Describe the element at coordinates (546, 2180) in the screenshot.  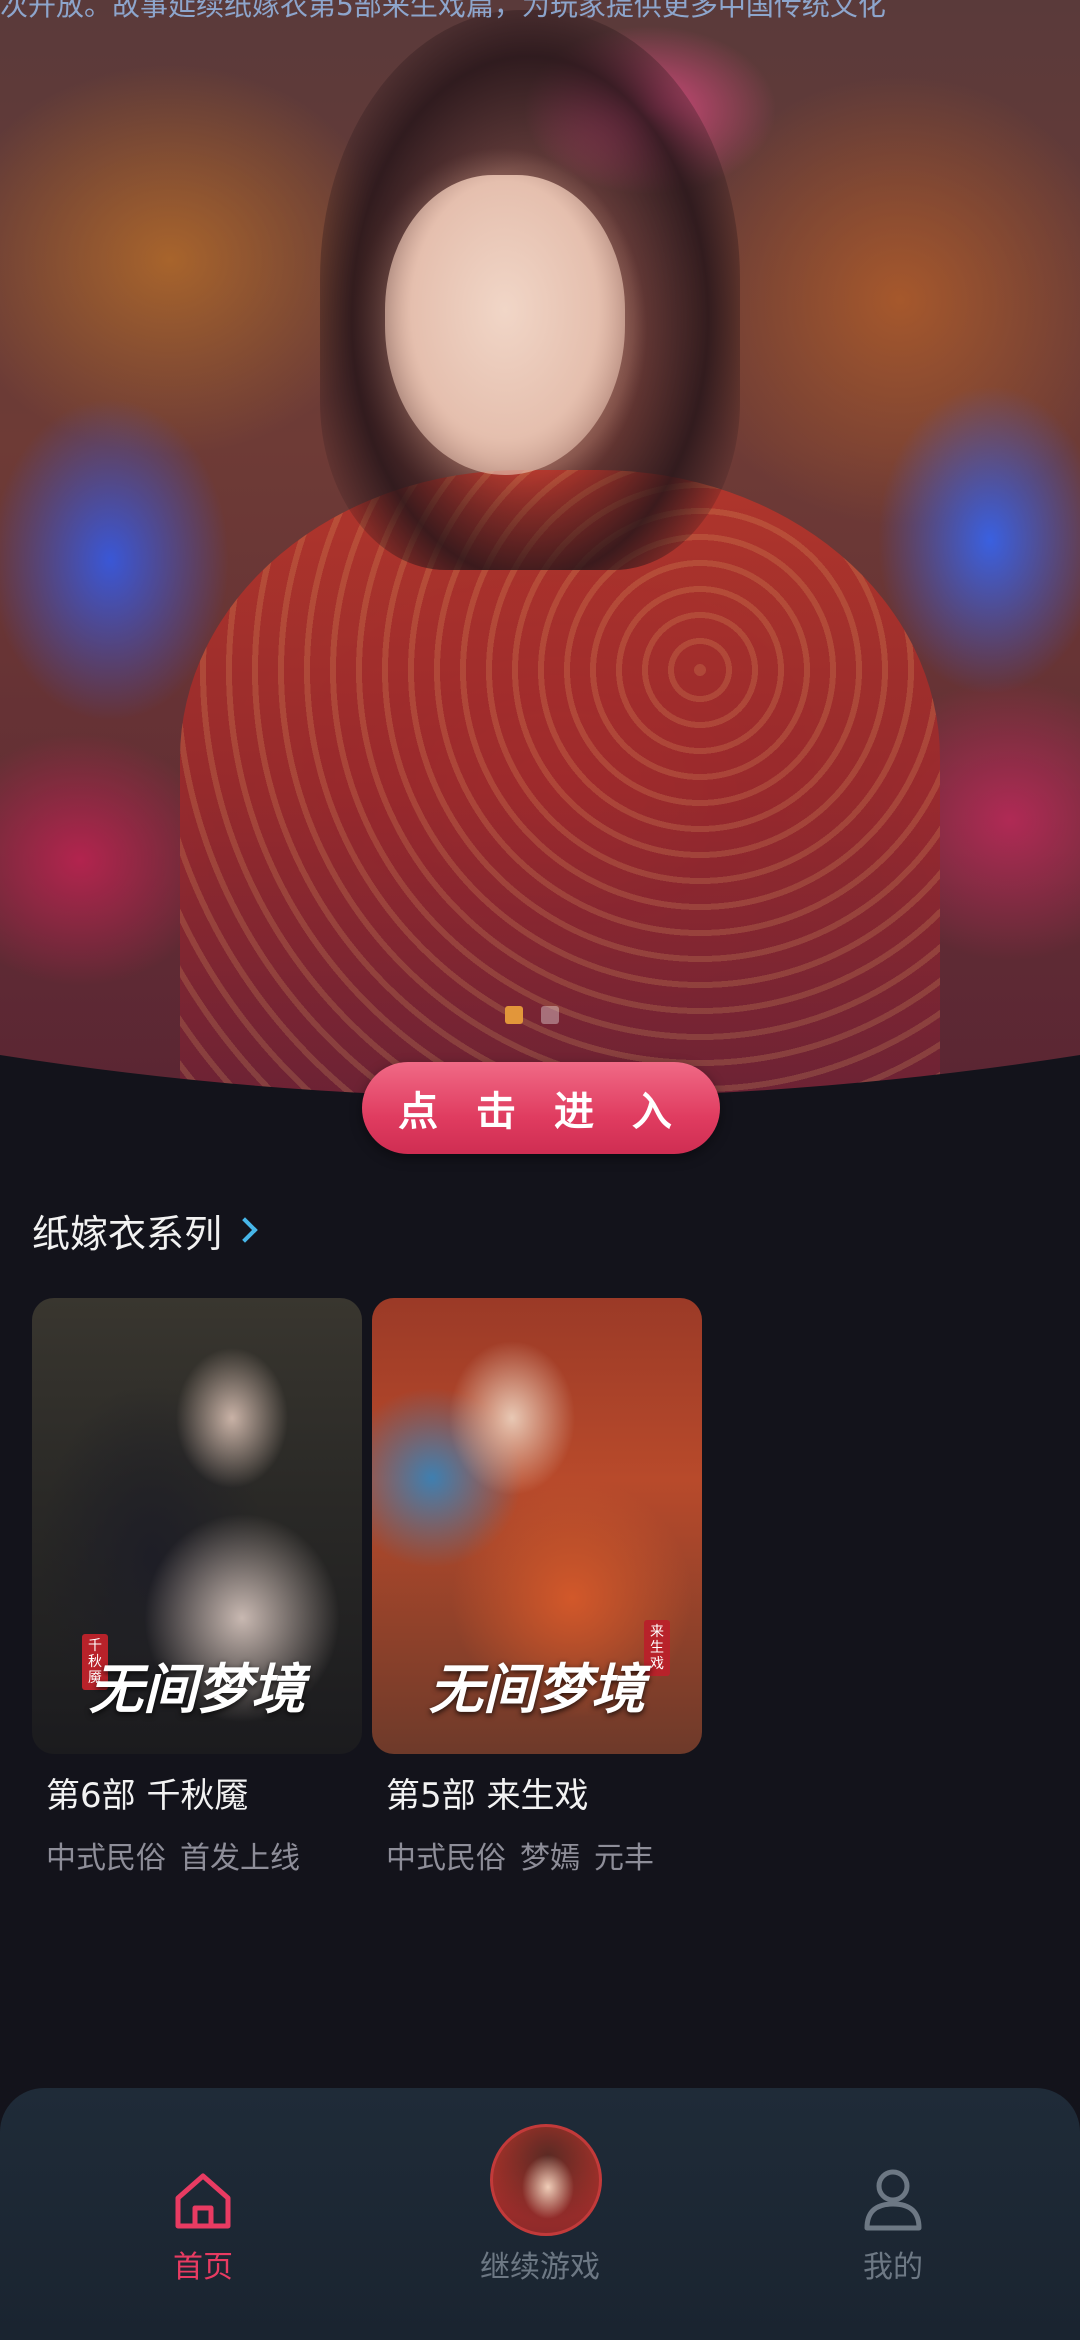
I see `continue-game-avatar` at that location.